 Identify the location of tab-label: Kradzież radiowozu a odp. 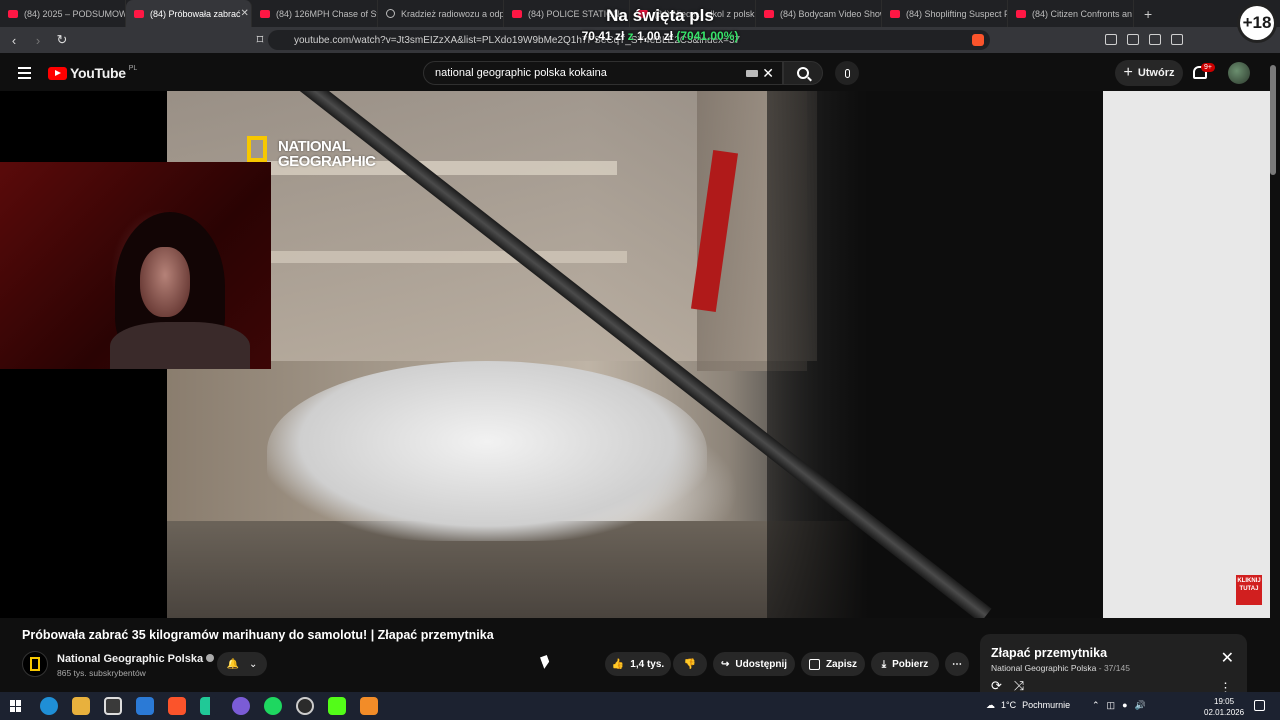
(452, 13).